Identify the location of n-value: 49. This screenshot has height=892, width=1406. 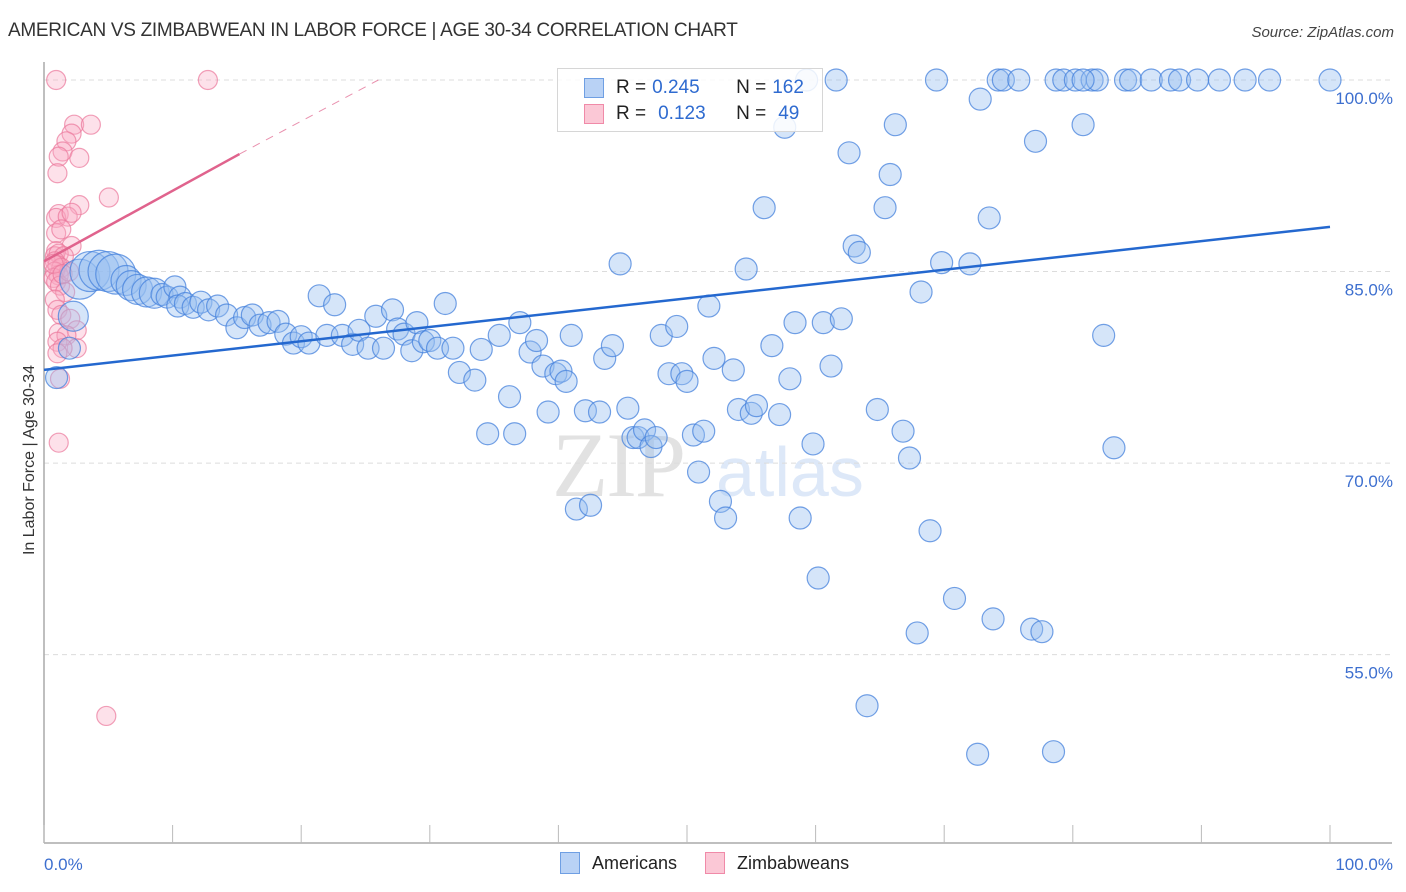
(789, 113).